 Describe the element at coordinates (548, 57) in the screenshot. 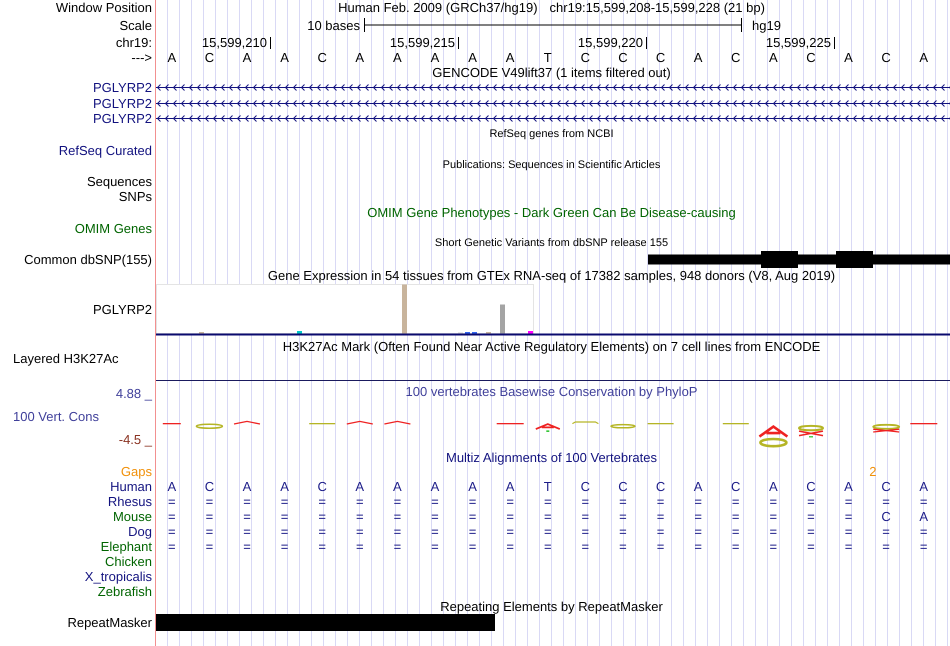

I see `base-letter: T` at that location.